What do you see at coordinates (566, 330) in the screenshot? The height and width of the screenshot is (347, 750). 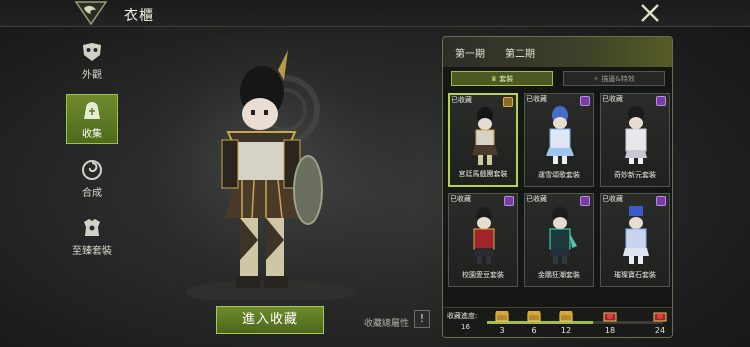 I see `milestone-value: 12` at bounding box center [566, 330].